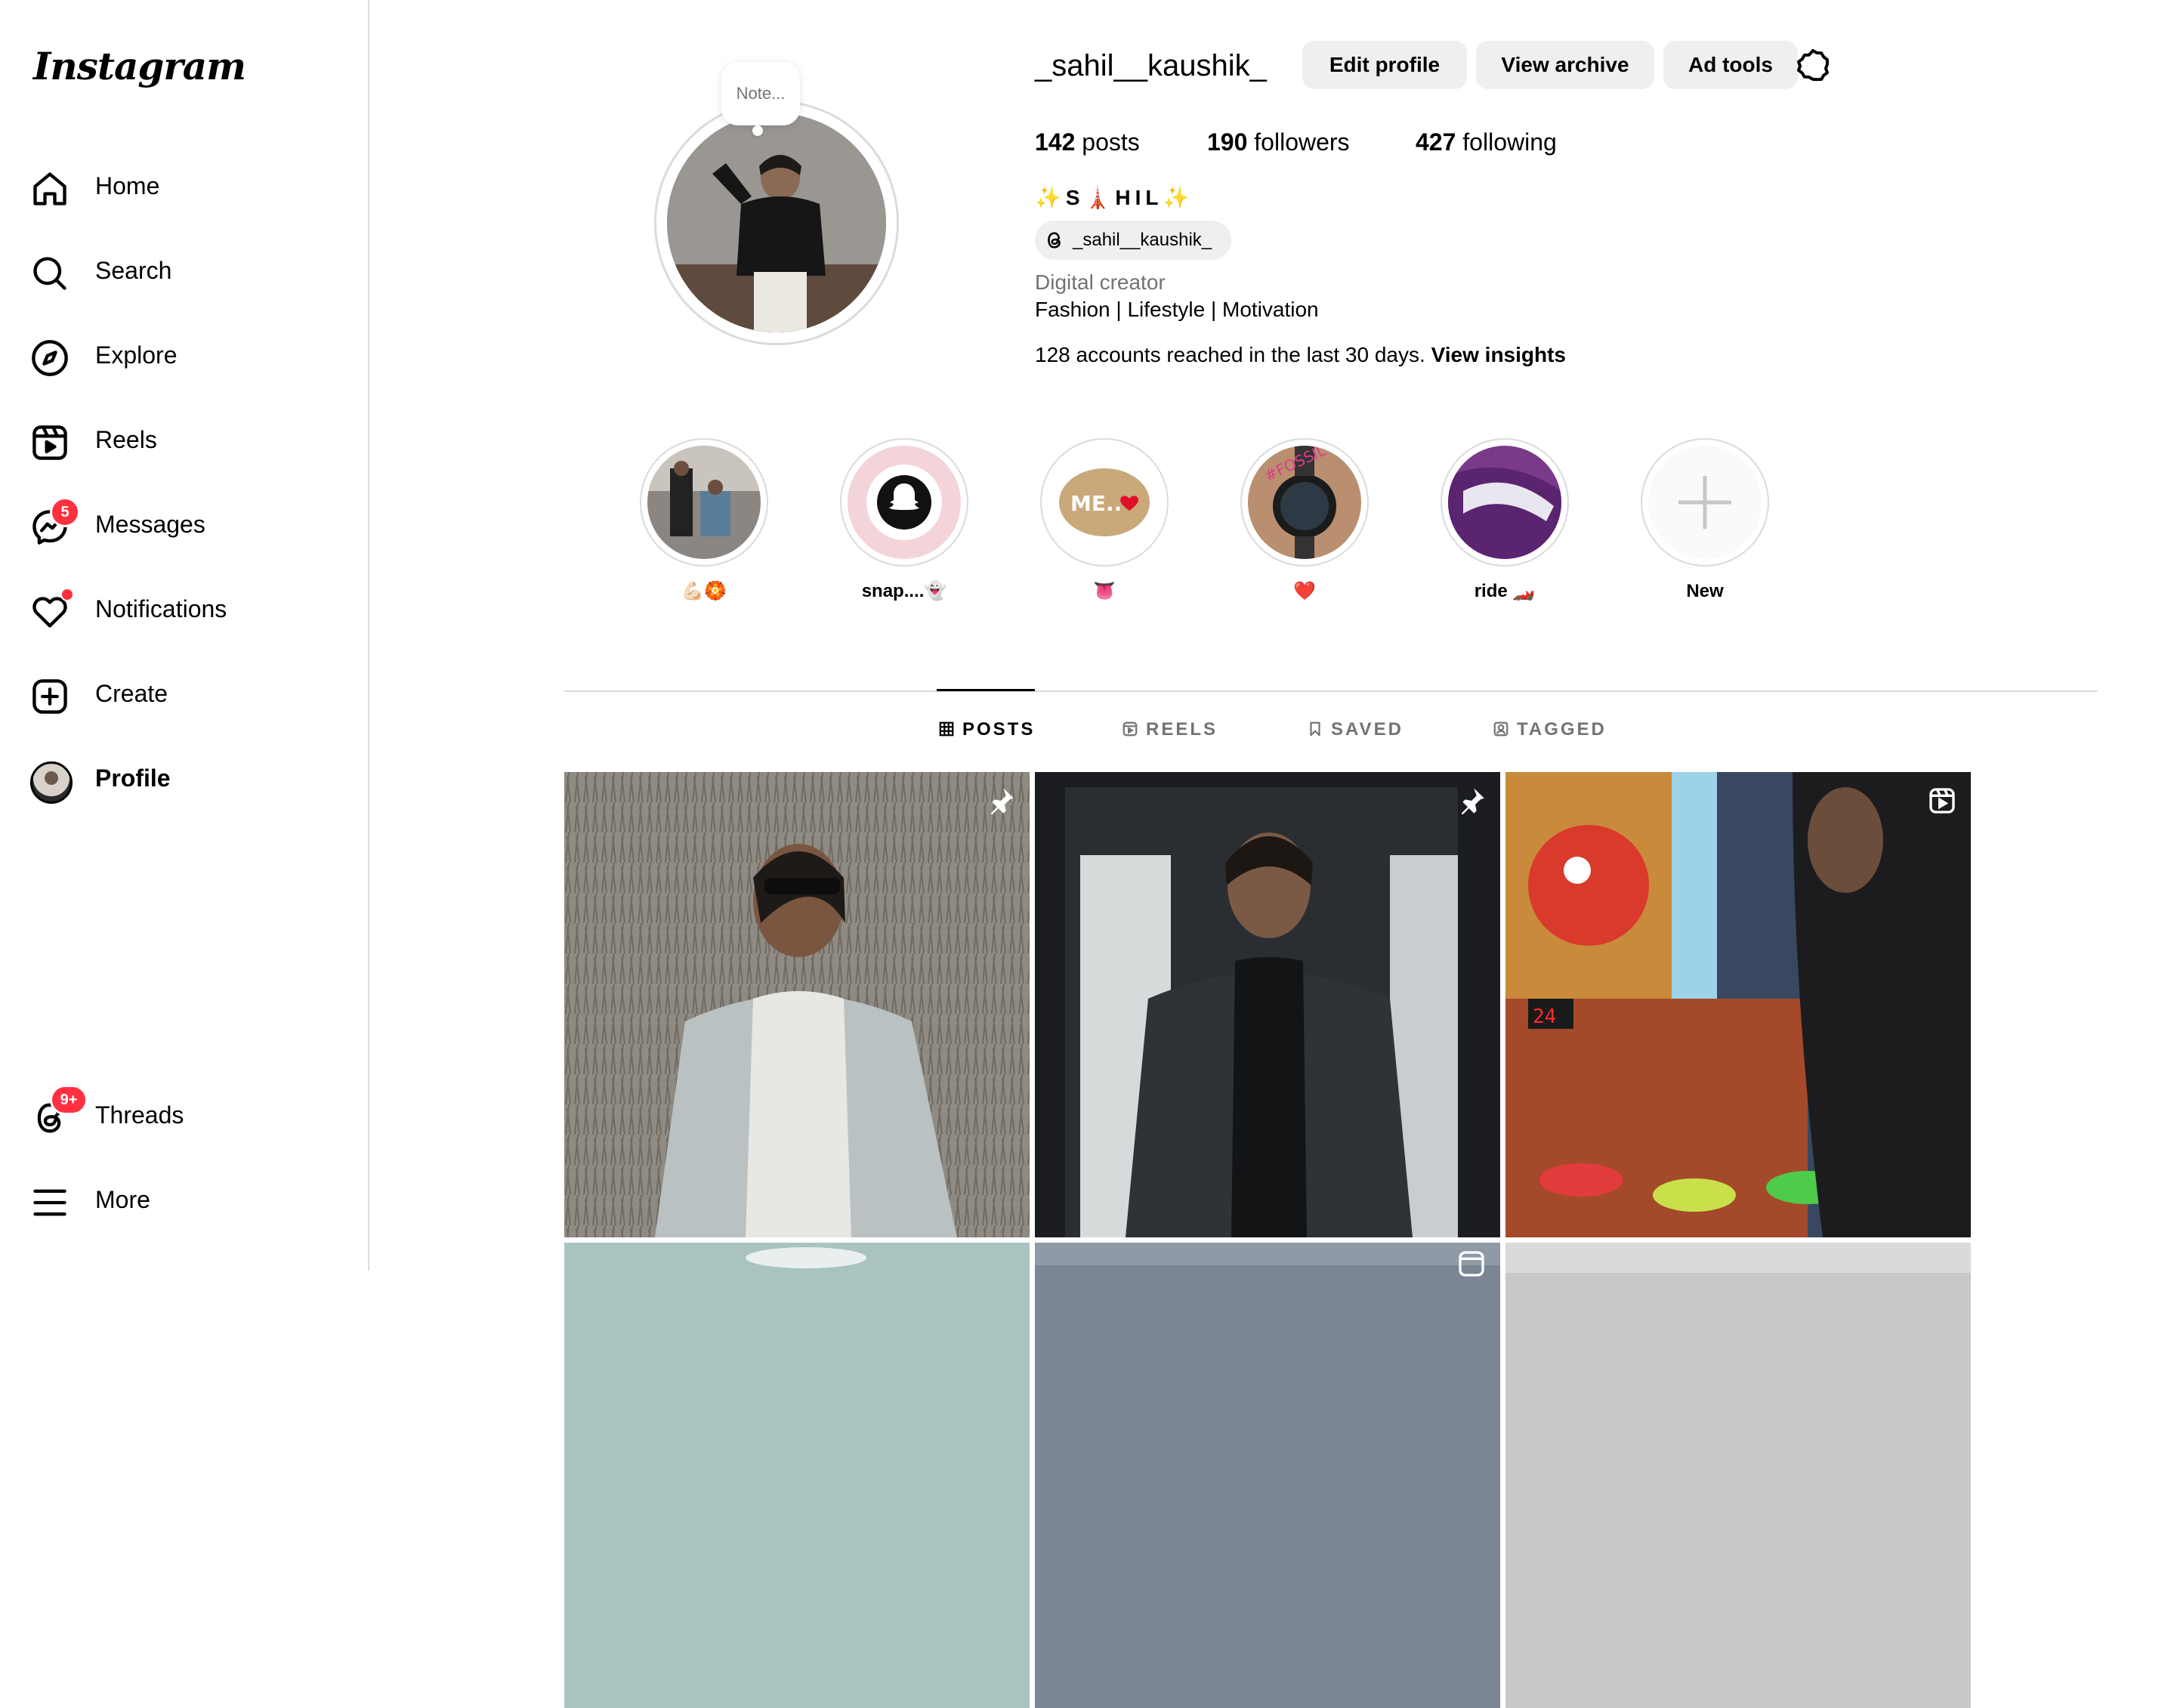 Image resolution: width=2174 pixels, height=1708 pixels. What do you see at coordinates (757, 130) in the screenshot?
I see `note-bubble-tail` at bounding box center [757, 130].